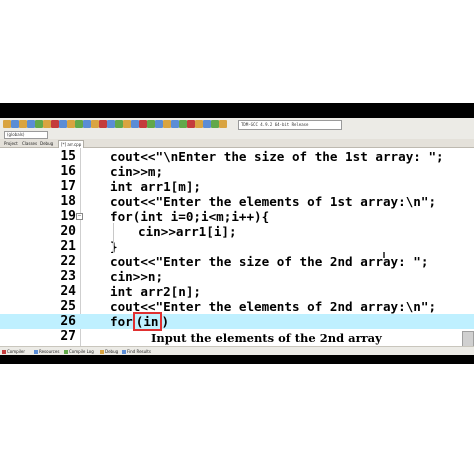 This screenshot has width=474, height=474. I want to click on compiler-select: TDM-GCC 4.9.2 64-bit Release, so click(290, 125).